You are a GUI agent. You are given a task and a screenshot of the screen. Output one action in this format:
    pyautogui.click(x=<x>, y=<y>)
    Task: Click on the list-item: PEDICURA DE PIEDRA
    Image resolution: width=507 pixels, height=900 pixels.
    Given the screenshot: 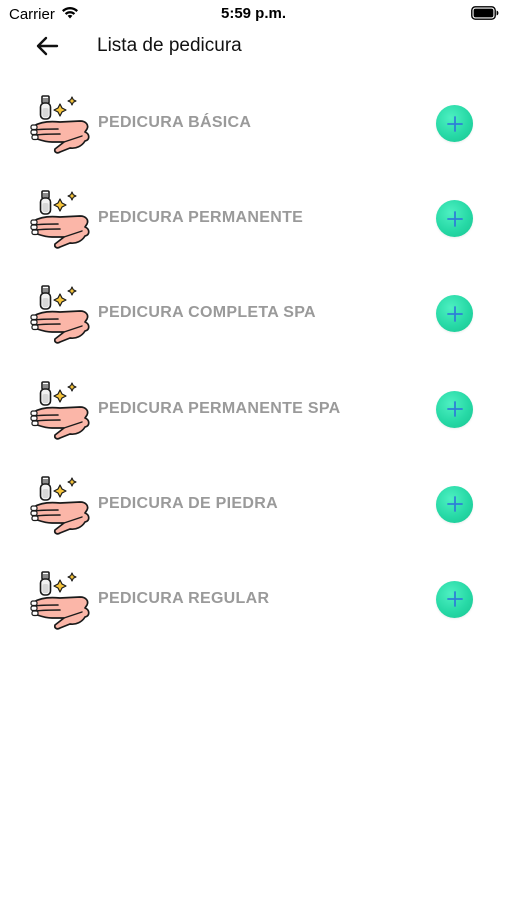 What is the action you would take?
    pyautogui.click(x=253, y=504)
    